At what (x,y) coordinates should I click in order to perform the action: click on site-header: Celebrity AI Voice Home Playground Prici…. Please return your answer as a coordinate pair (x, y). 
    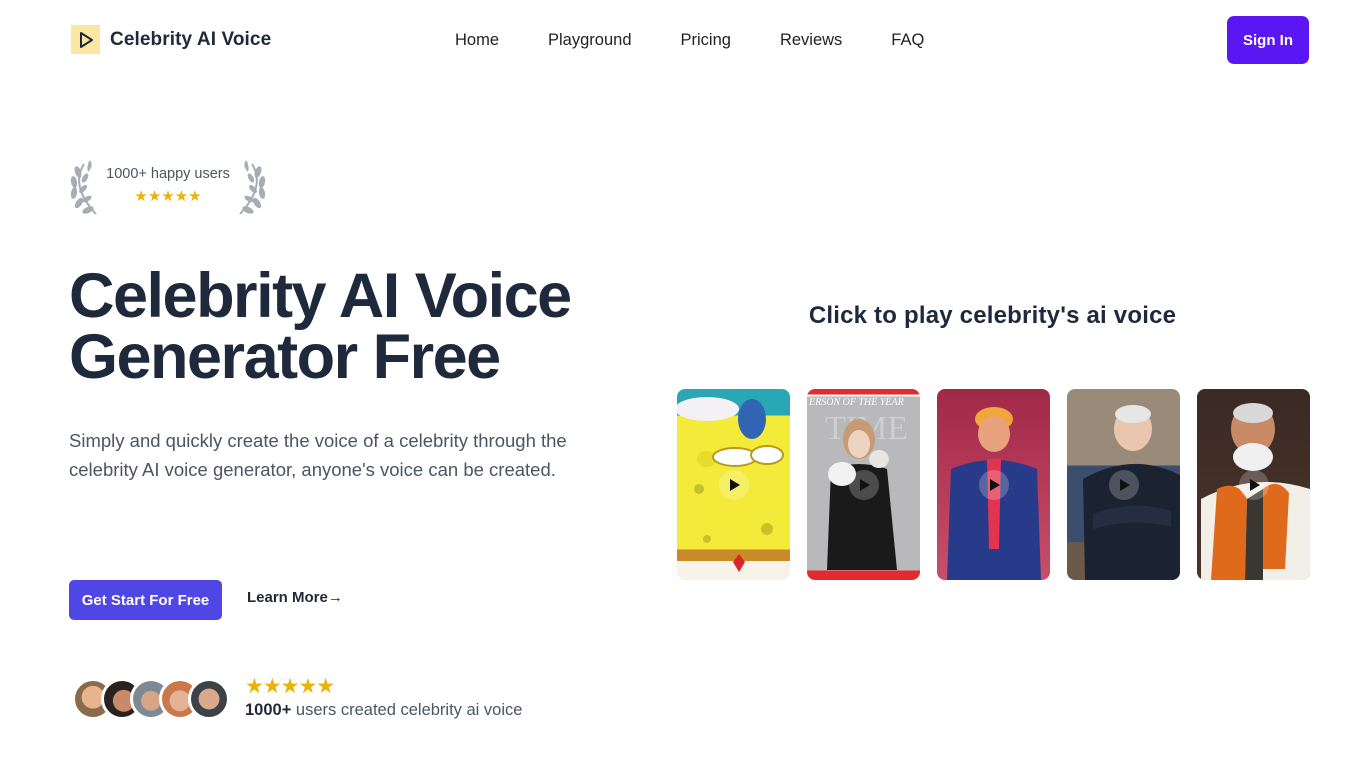
    Looking at the image, I should click on (680, 40).